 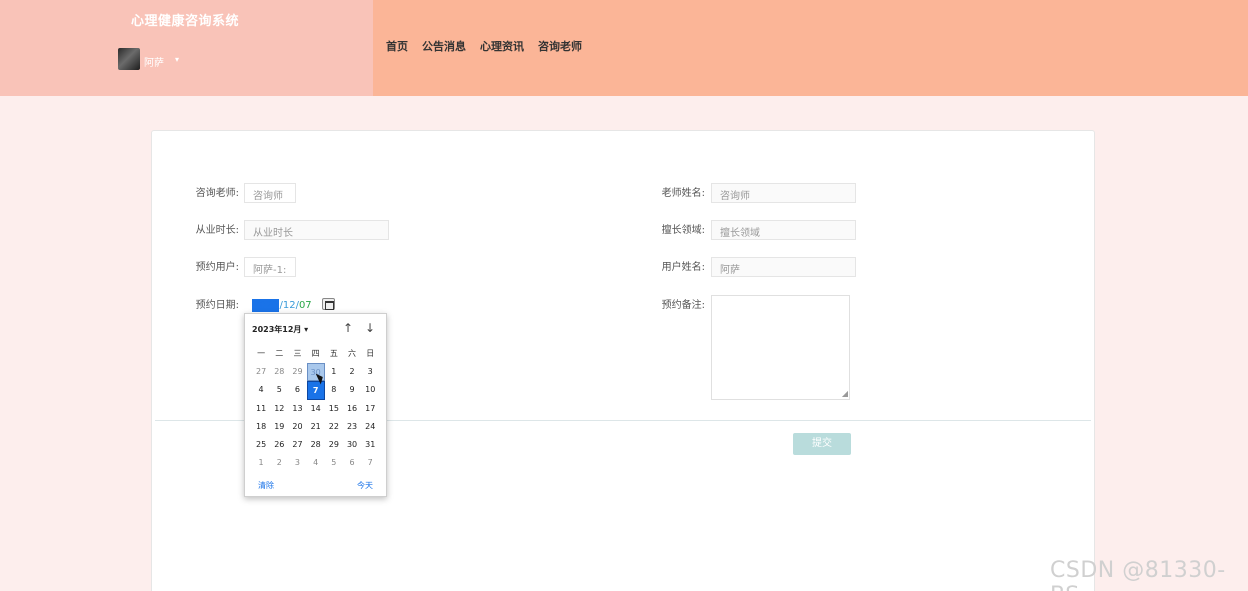 I want to click on calendar-day: 31, so click(x=370, y=445).